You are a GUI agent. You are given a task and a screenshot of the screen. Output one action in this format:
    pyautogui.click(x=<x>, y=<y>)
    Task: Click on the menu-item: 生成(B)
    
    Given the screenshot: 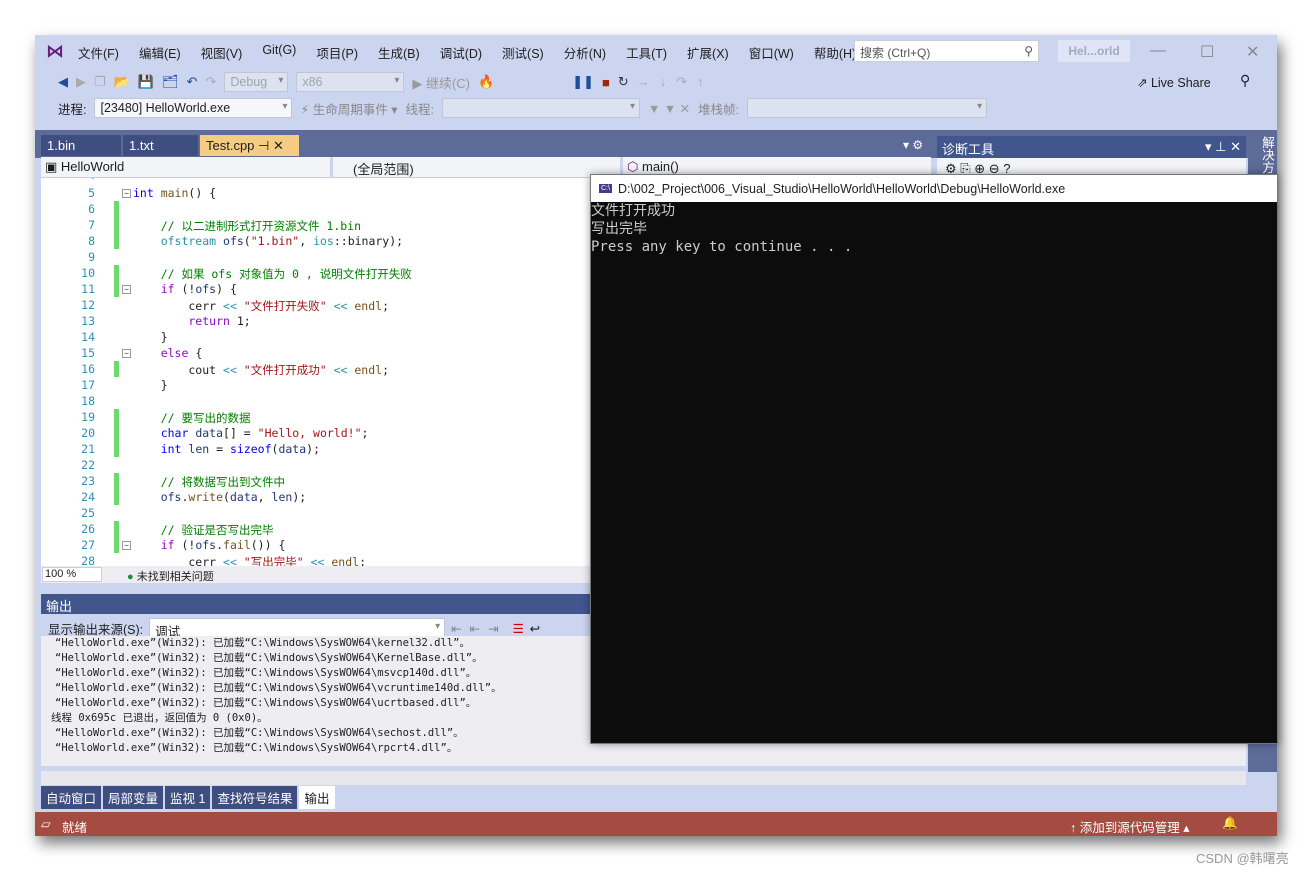 What is the action you would take?
    pyautogui.click(x=399, y=52)
    